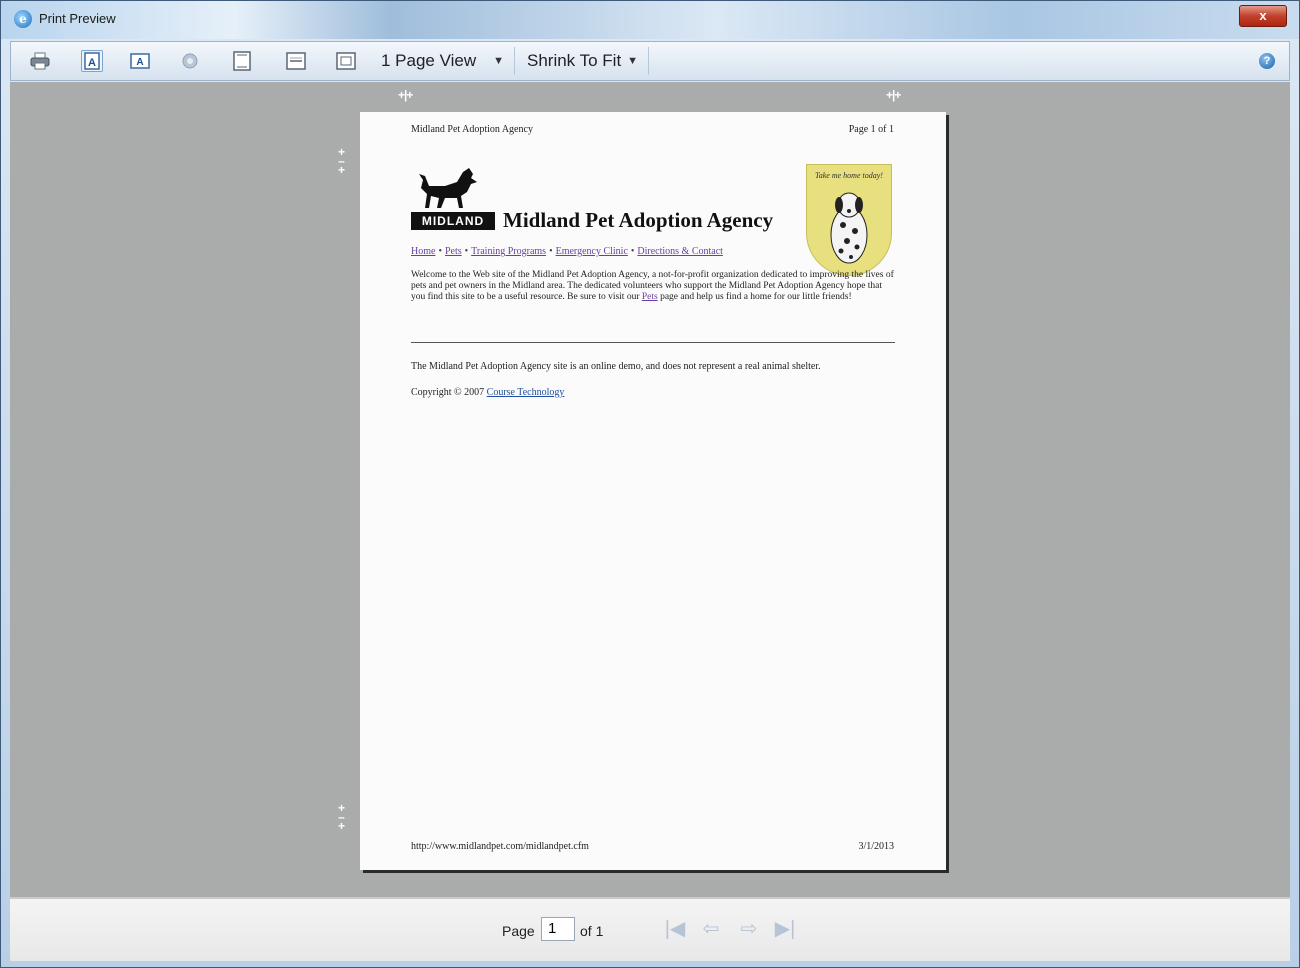 The width and height of the screenshot is (1300, 968). What do you see at coordinates (1263, 16) in the screenshot?
I see `close-button: x` at bounding box center [1263, 16].